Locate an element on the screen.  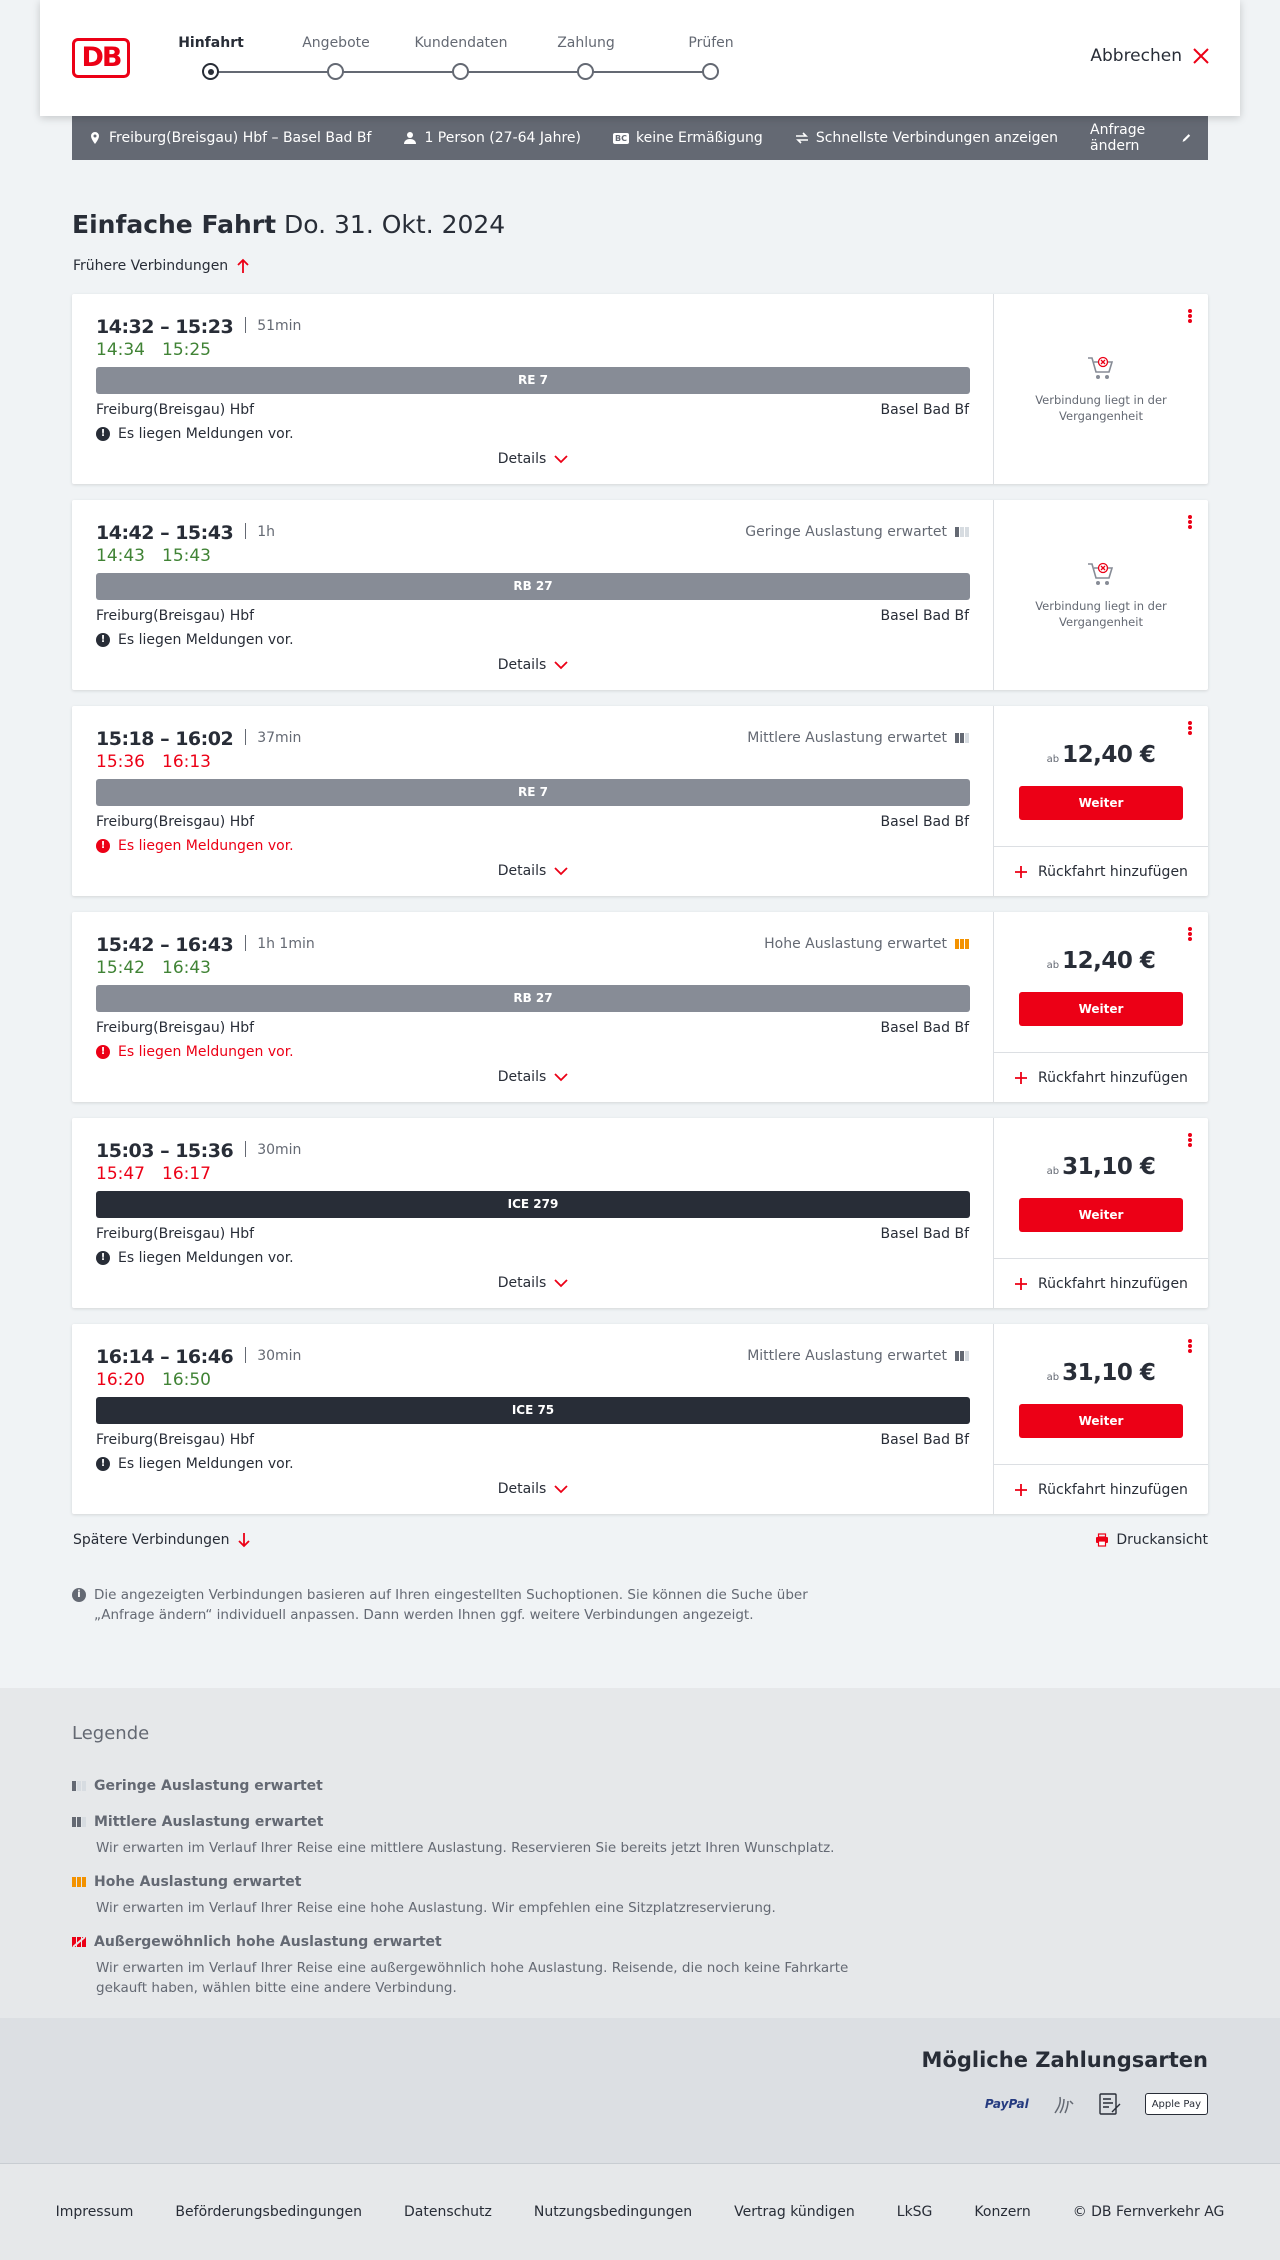
later-connections-link: Spätere Verbindungen is located at coordinates (162, 1540).